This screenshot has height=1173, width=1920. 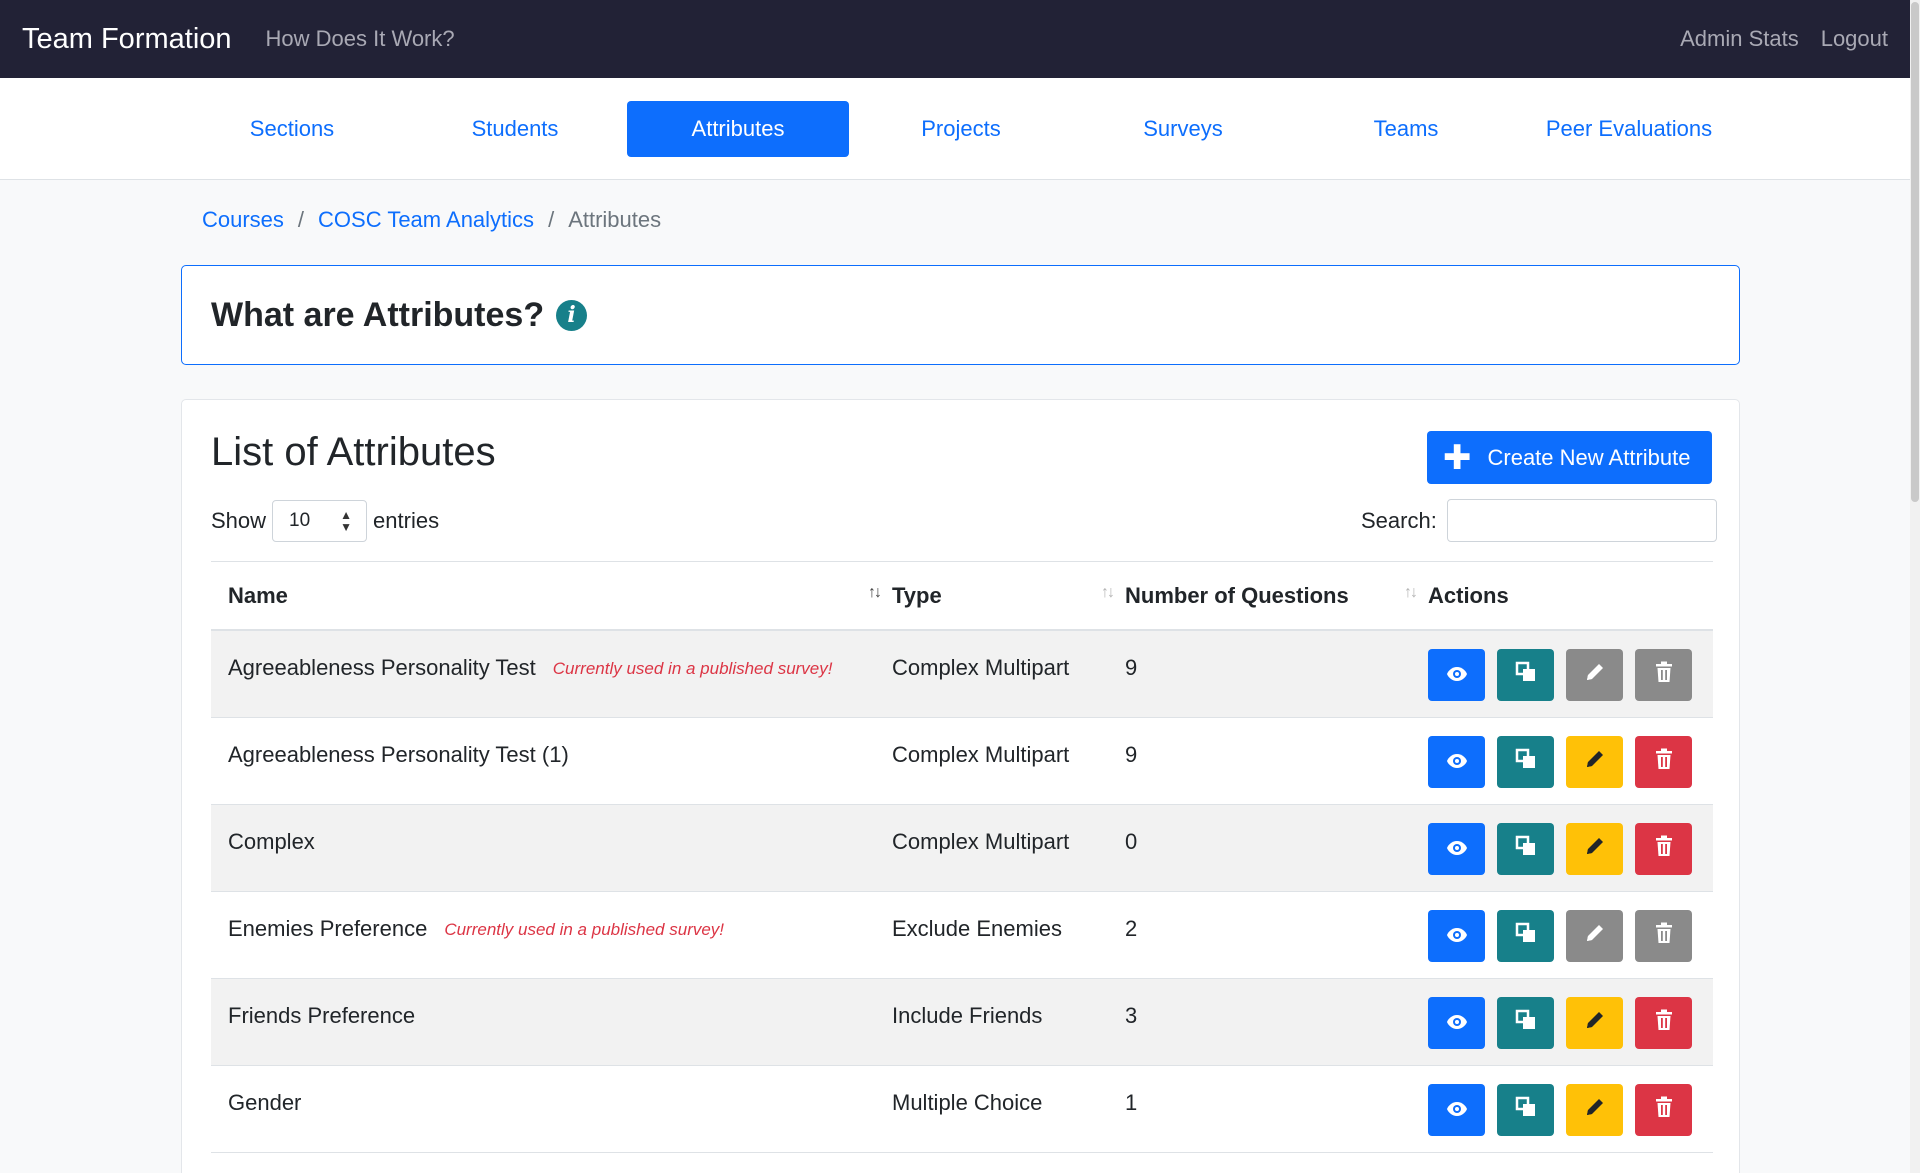 I want to click on entries-value: 10, so click(x=300, y=520).